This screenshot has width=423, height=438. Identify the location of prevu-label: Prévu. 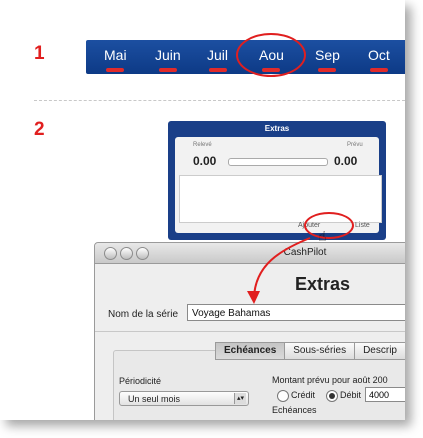
(355, 145).